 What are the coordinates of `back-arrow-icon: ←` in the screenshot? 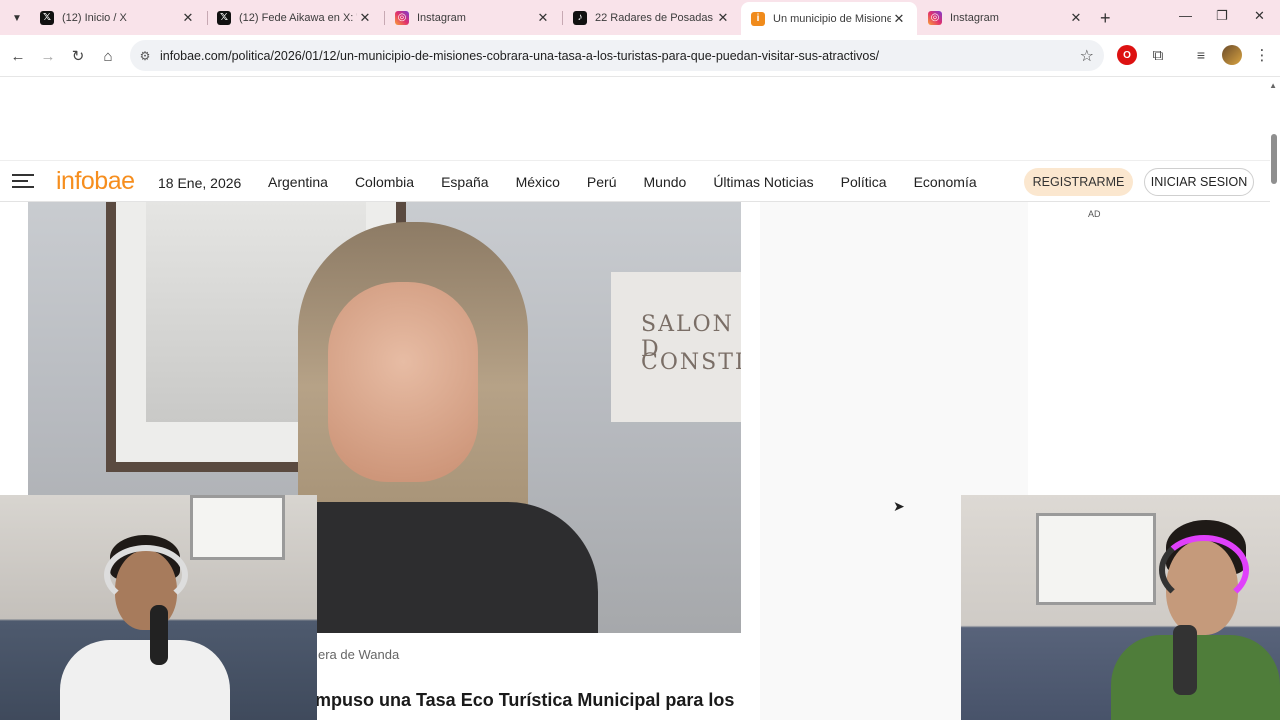 It's located at (18, 56).